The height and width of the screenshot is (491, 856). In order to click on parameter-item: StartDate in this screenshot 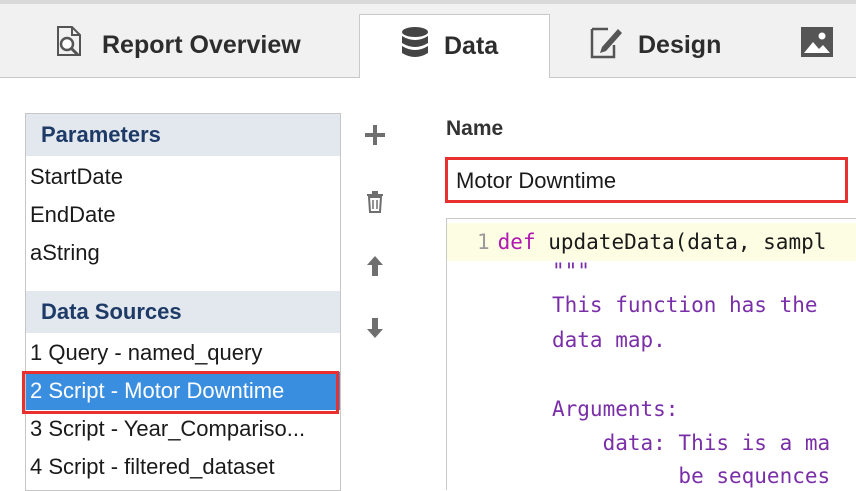, I will do `click(183, 177)`.